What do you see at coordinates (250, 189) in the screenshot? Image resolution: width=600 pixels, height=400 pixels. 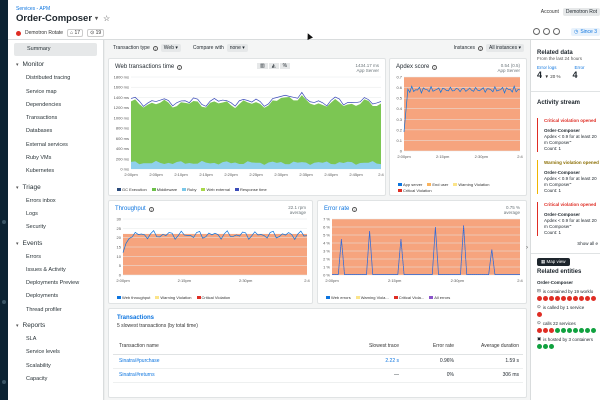 I see `legend-item: Response time` at bounding box center [250, 189].